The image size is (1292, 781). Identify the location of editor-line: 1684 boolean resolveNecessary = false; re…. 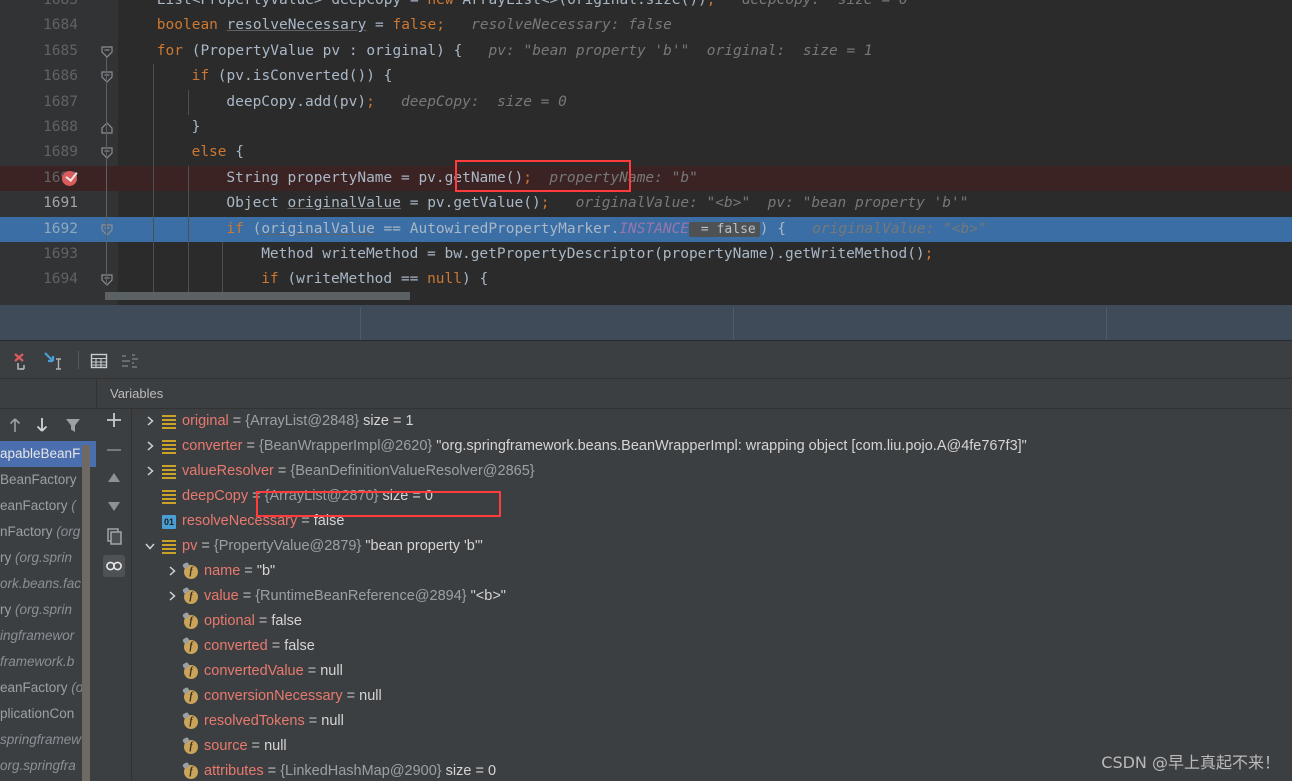
(646, 25).